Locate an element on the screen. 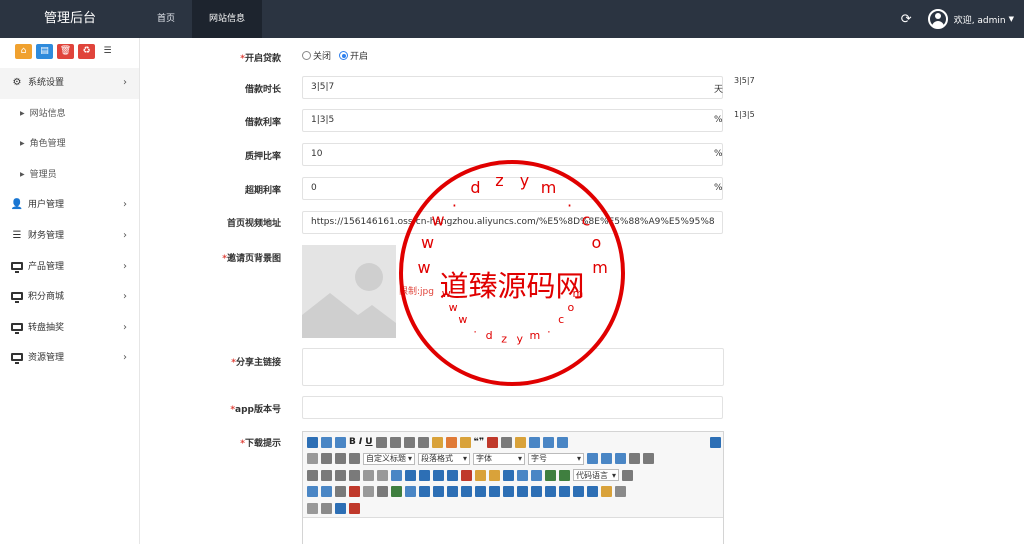 Image resolution: width=1024 pixels, height=544 pixels. ltr-icon is located at coordinates (592, 459).